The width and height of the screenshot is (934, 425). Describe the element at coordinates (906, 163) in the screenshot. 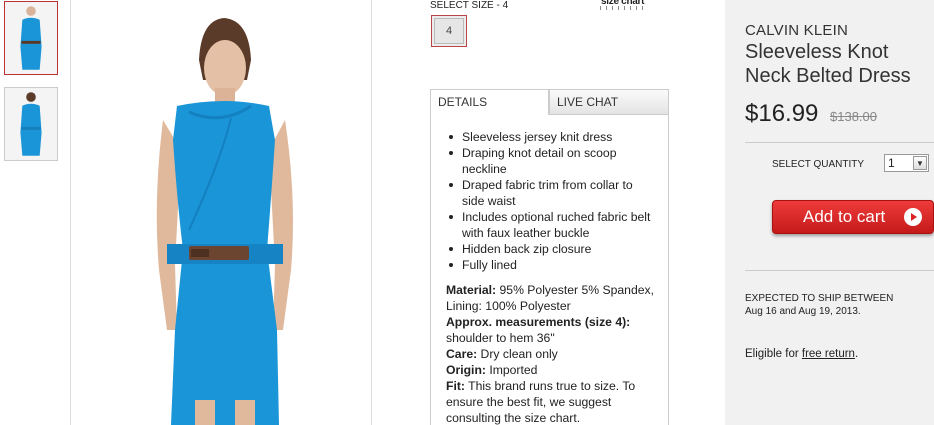

I see `quantity-select: 1 ▼` at that location.